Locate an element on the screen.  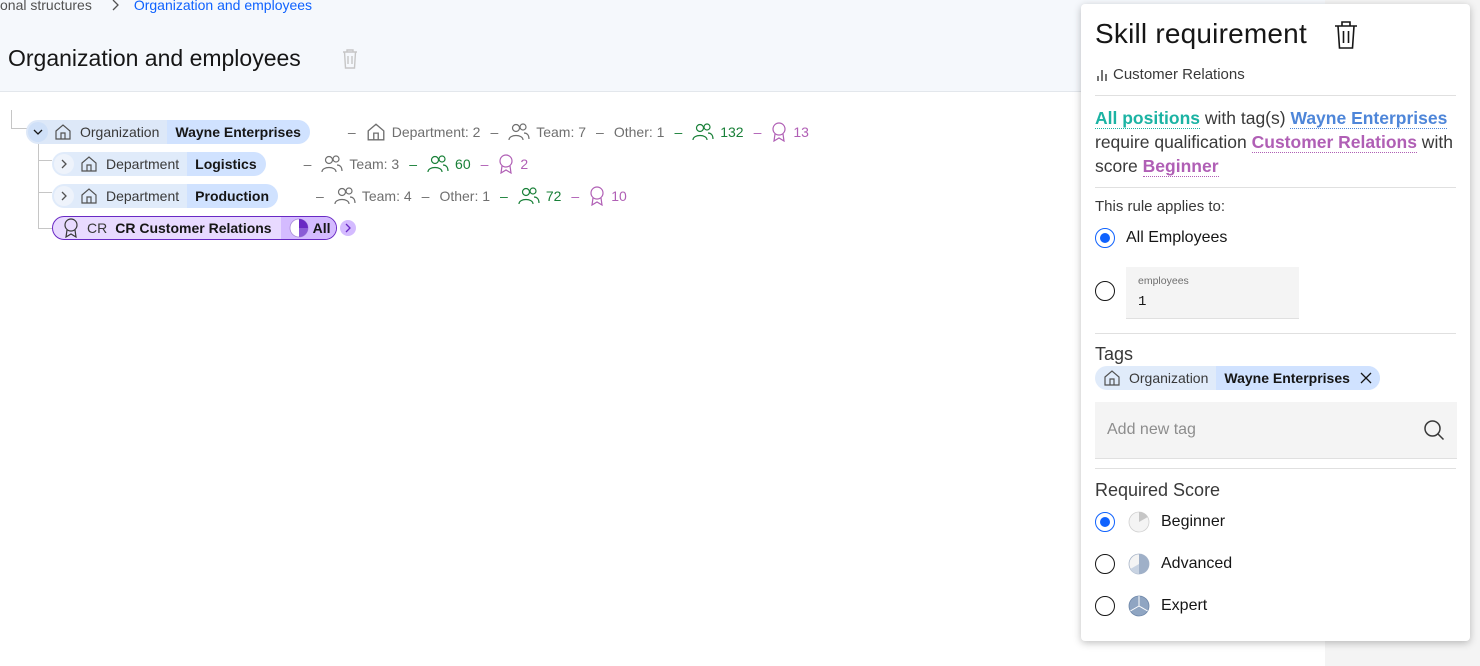
employee-count: 72 is located at coordinates (539, 196).